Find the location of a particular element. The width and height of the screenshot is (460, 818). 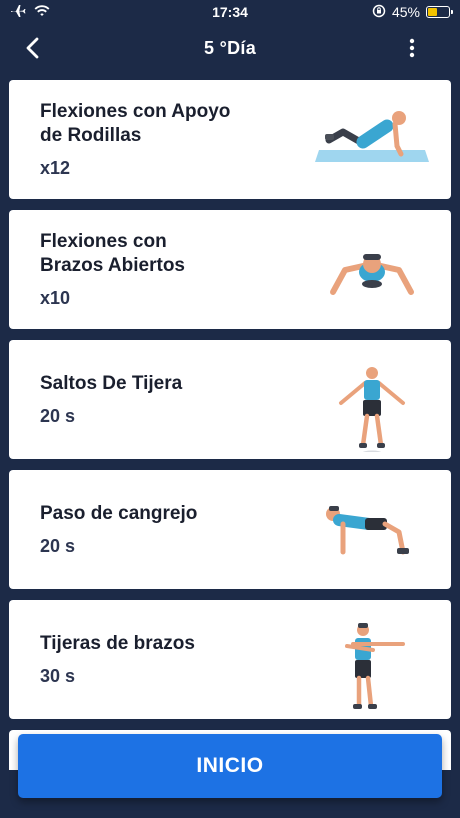

exercise-reps: x10 is located at coordinates (55, 298).